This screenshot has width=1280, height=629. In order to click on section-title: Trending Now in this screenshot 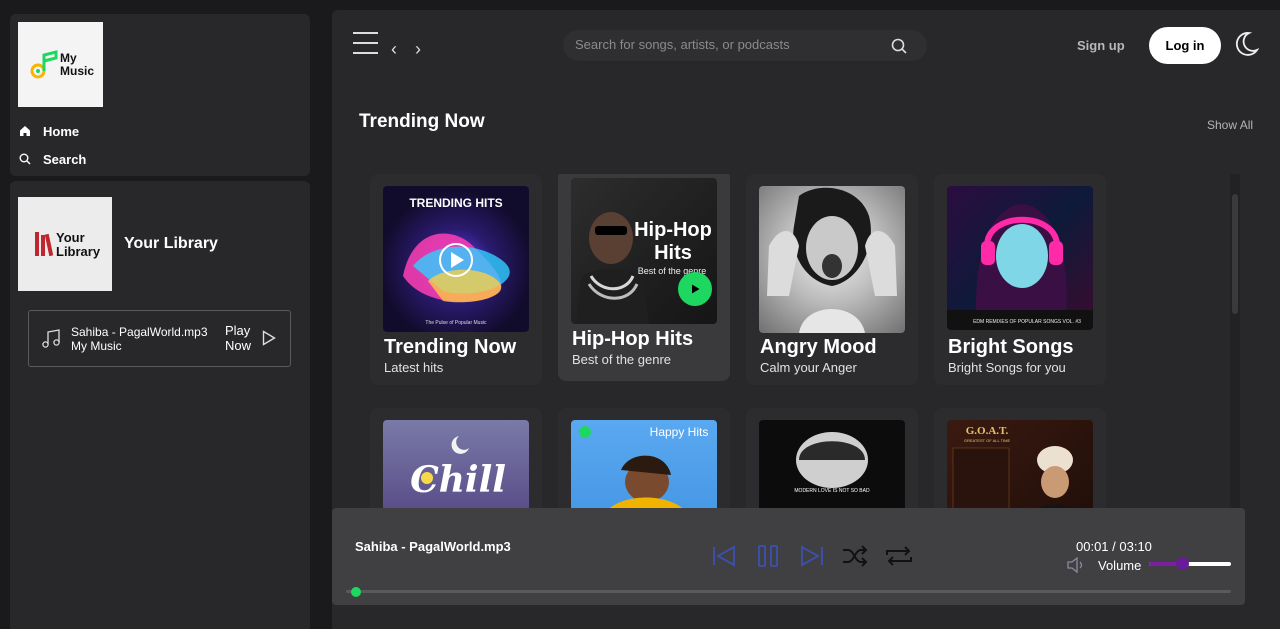, I will do `click(422, 121)`.